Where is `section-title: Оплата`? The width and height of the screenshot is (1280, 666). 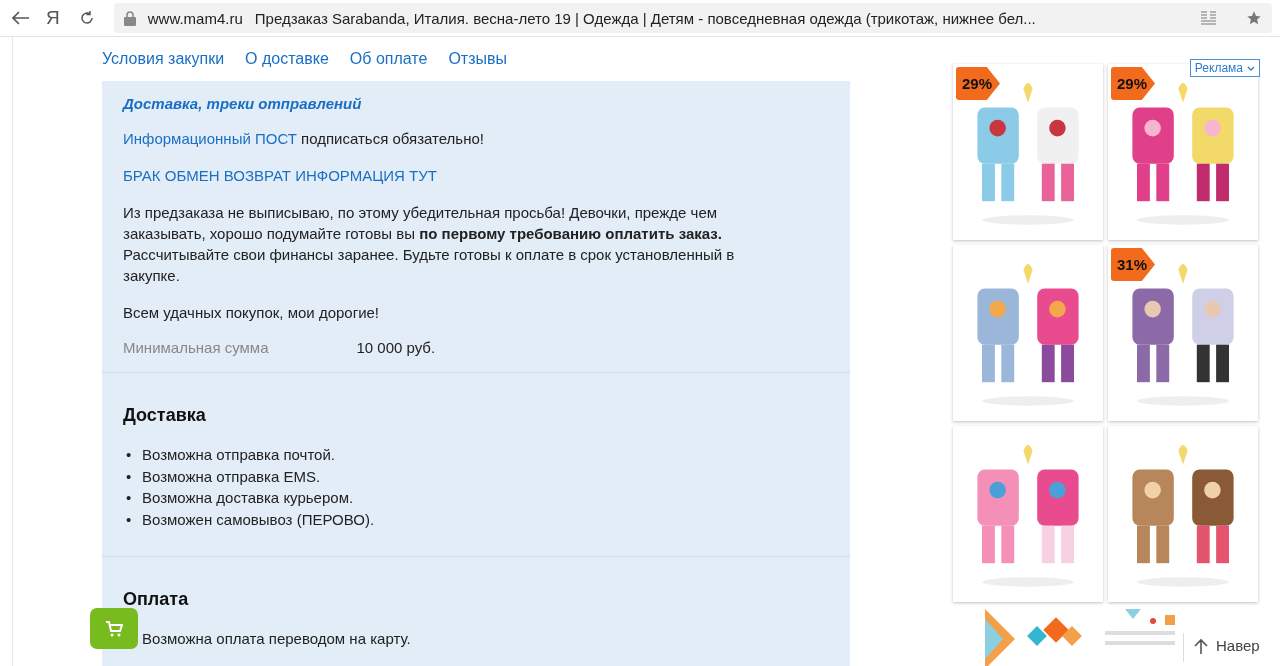
section-title: Оплата is located at coordinates (156, 599).